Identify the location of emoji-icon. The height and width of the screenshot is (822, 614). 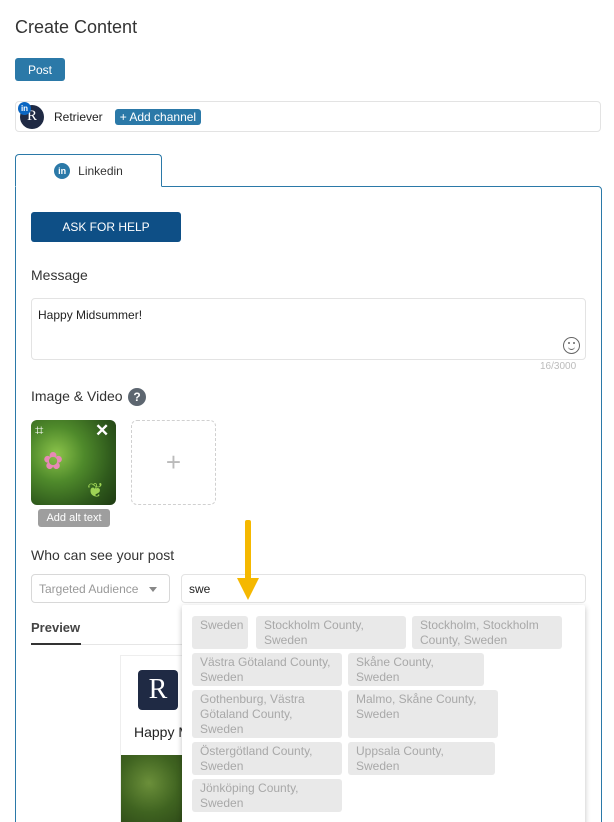
(571, 345).